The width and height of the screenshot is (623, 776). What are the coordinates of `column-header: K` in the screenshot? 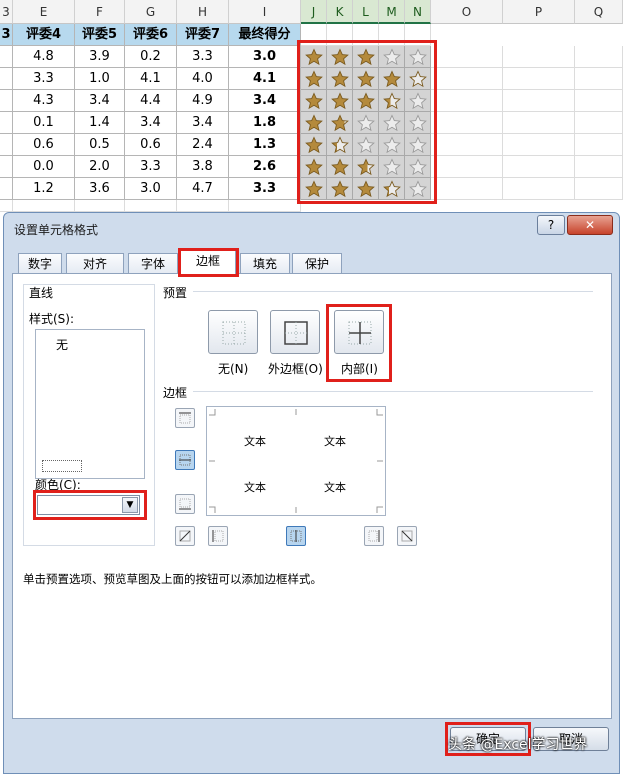 It's located at (340, 12).